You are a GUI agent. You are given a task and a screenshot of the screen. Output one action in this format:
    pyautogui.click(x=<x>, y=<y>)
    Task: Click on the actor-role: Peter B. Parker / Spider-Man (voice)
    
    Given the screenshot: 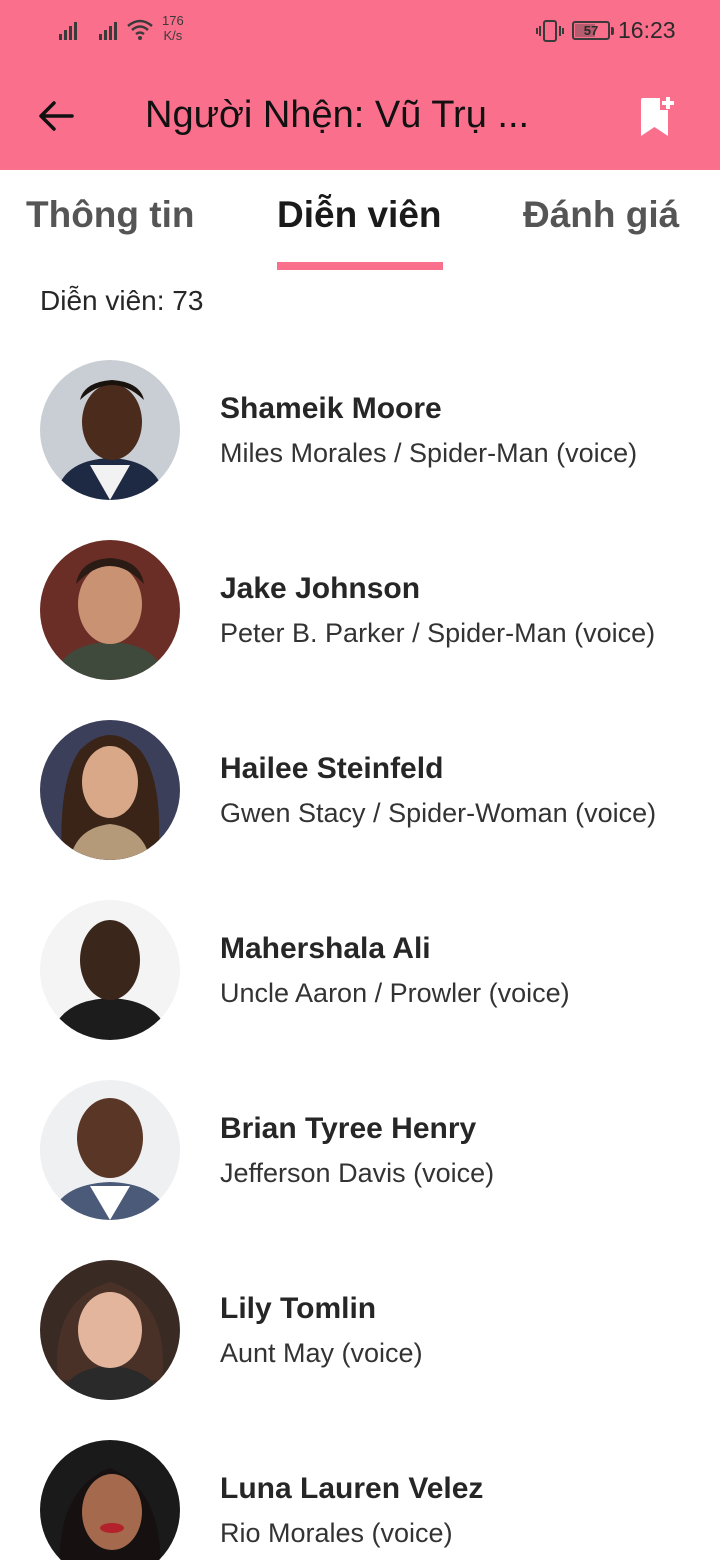 What is the action you would take?
    pyautogui.click(x=438, y=633)
    